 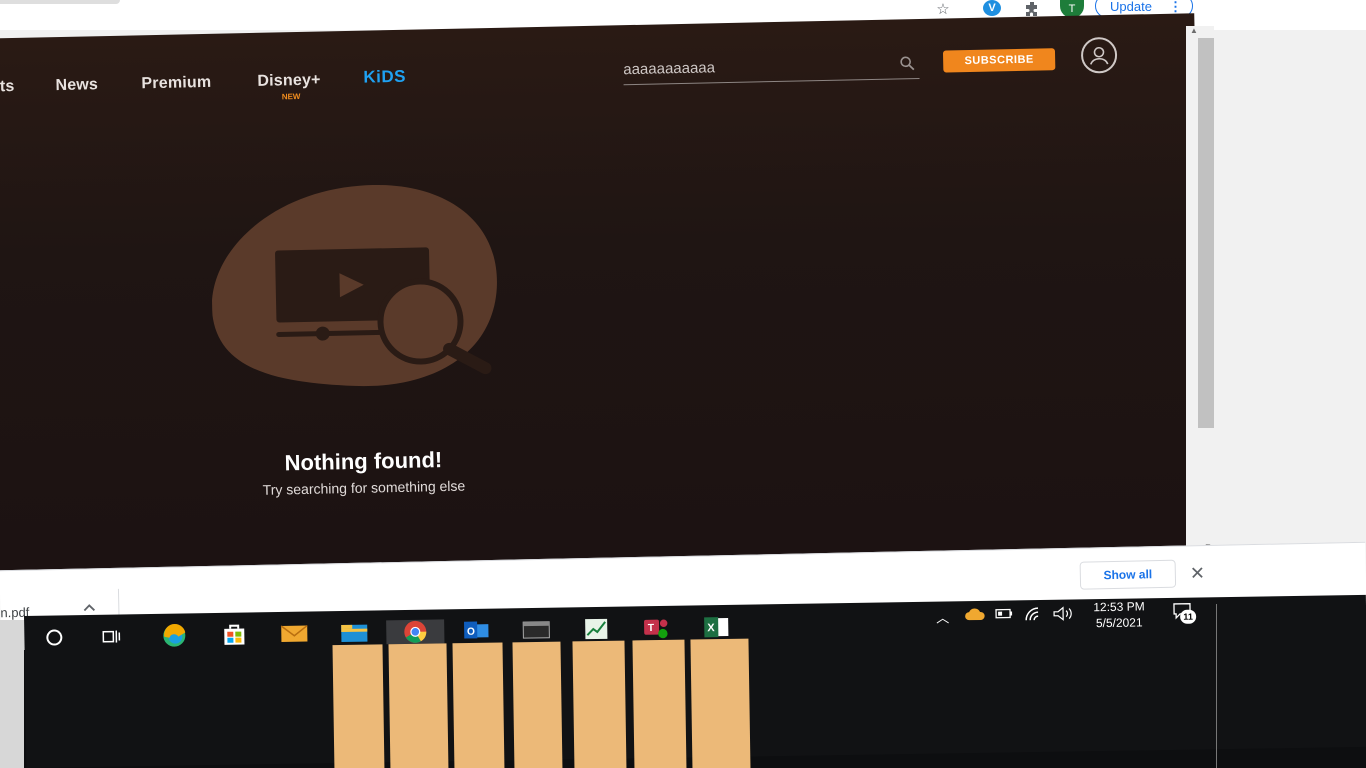 What do you see at coordinates (942, 616) in the screenshot?
I see `show-hidden-icons-chevron-icon: ︿` at bounding box center [942, 616].